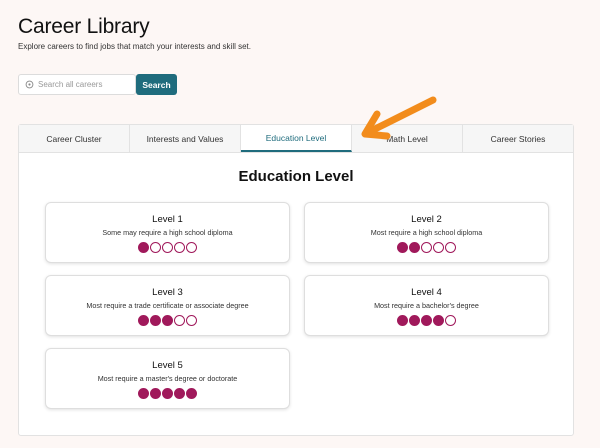 The image size is (600, 448). What do you see at coordinates (83, 84) in the screenshot?
I see `search-input` at bounding box center [83, 84].